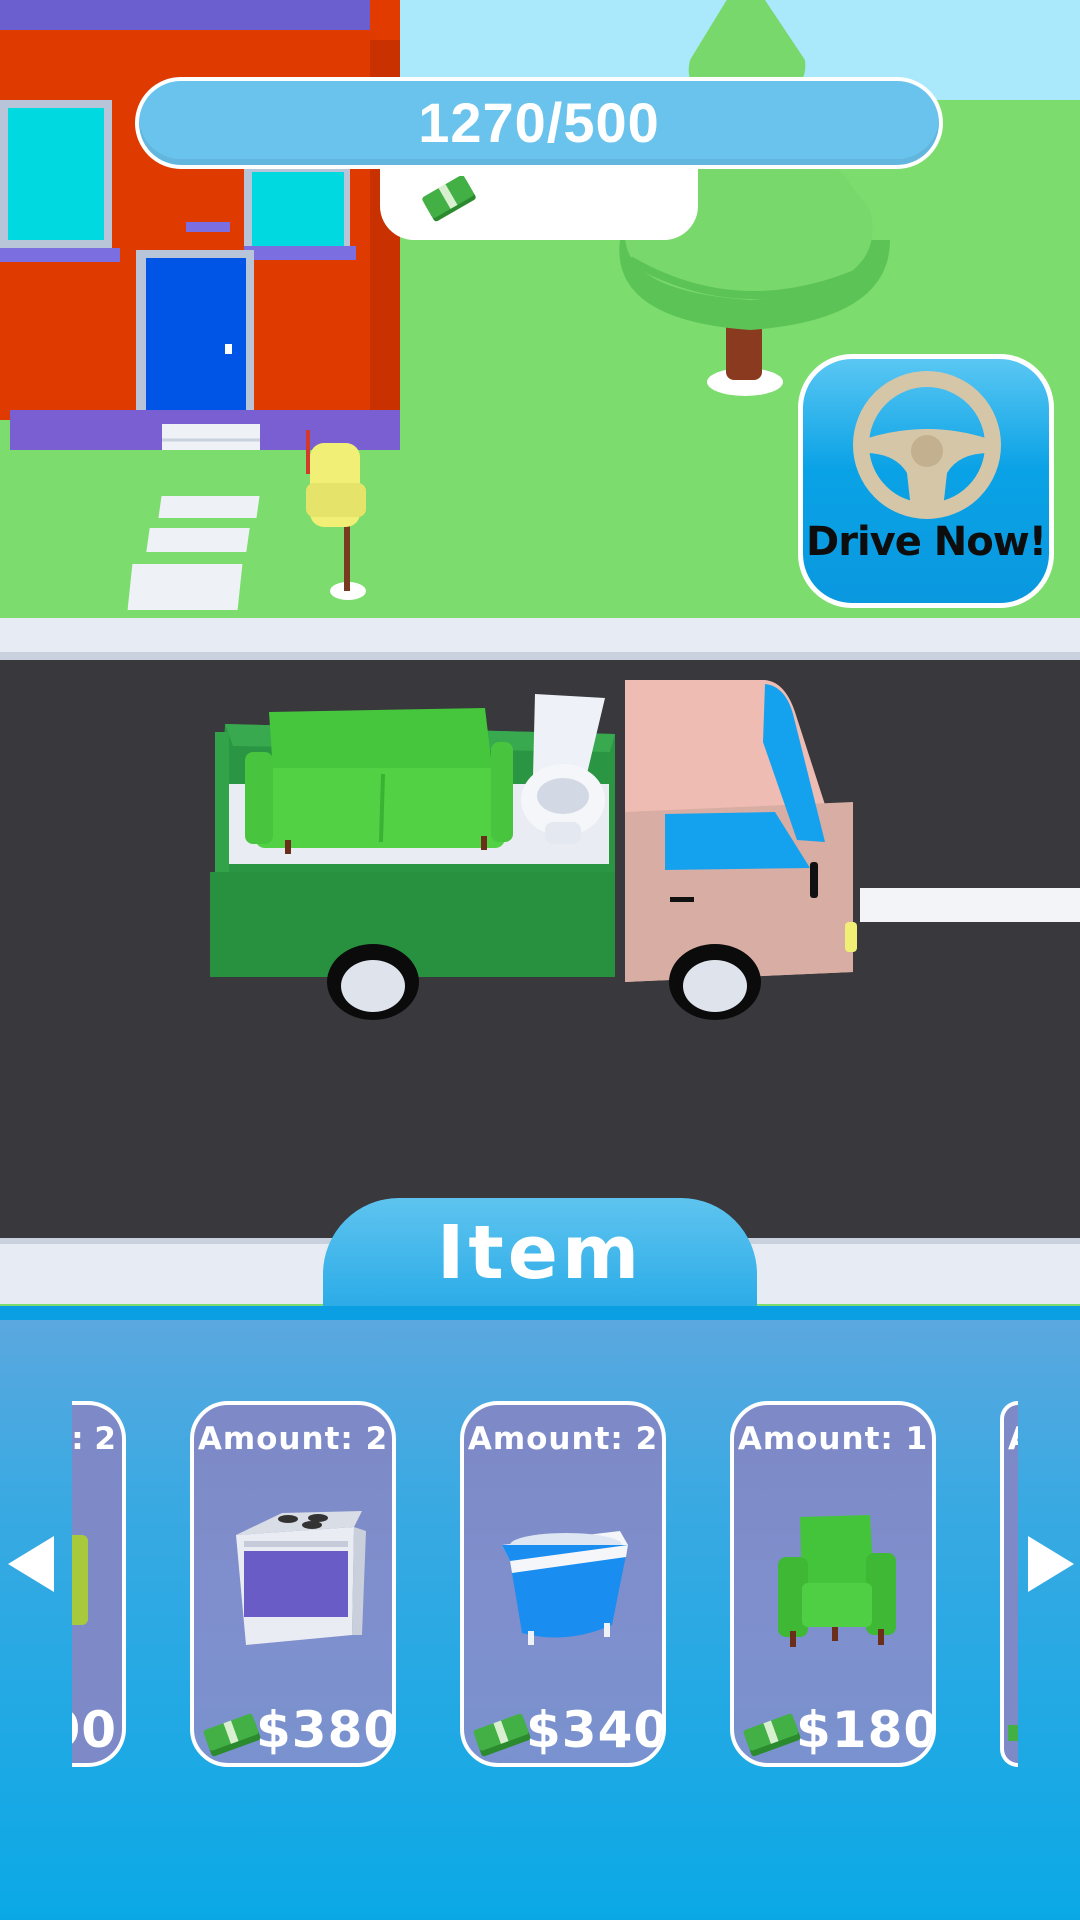  What do you see at coordinates (927, 445) in the screenshot?
I see `steering-wheel-icon` at bounding box center [927, 445].